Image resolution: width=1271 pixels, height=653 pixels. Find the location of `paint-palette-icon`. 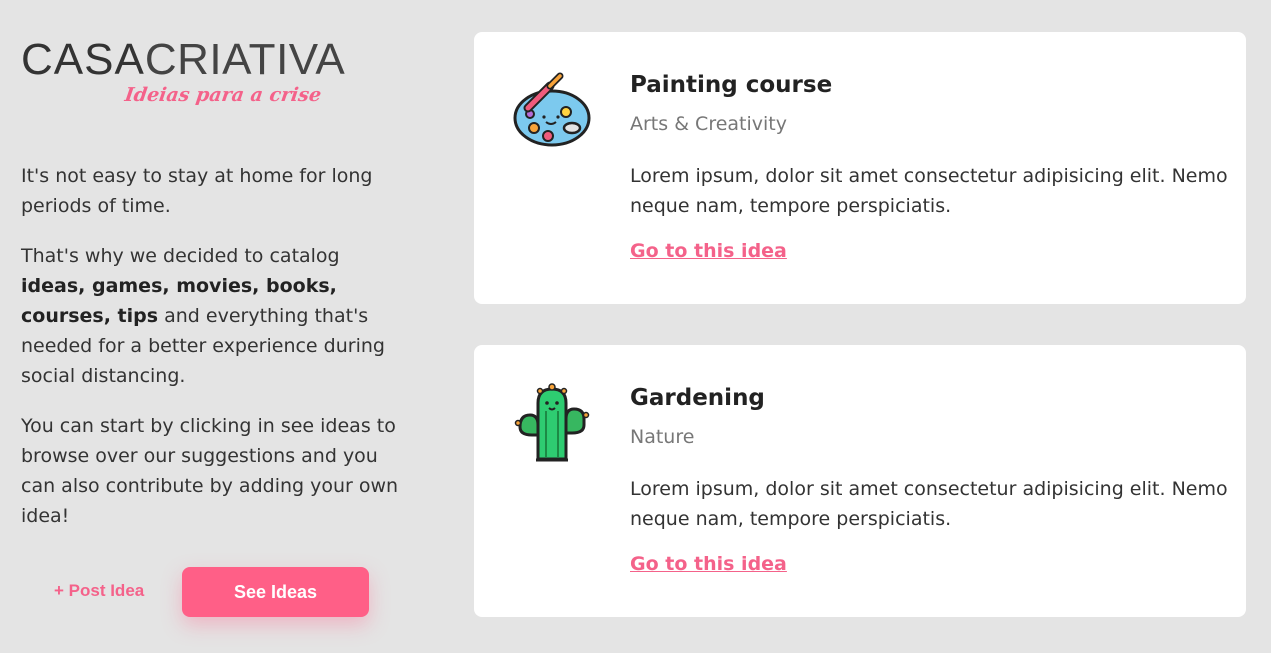

paint-palette-icon is located at coordinates (552, 110).